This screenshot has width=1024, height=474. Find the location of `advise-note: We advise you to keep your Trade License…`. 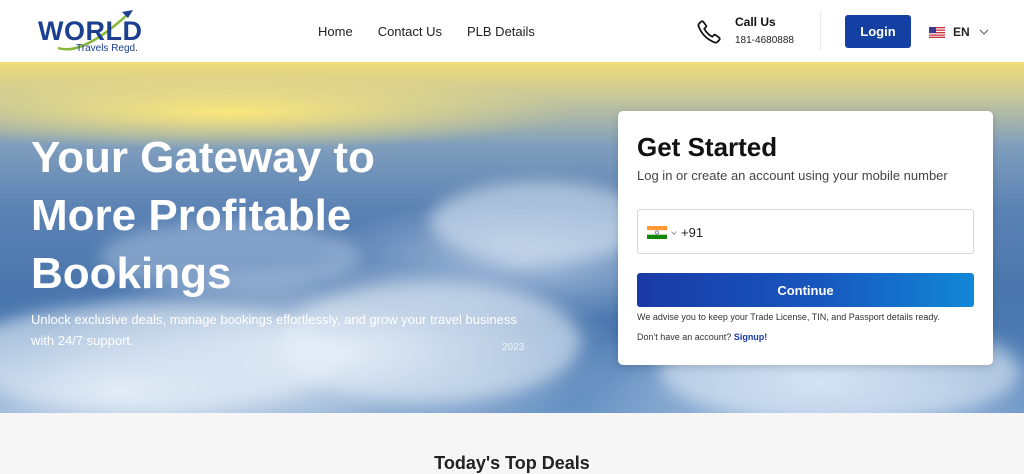

advise-note: We advise you to keep your Trade License… is located at coordinates (788, 317).